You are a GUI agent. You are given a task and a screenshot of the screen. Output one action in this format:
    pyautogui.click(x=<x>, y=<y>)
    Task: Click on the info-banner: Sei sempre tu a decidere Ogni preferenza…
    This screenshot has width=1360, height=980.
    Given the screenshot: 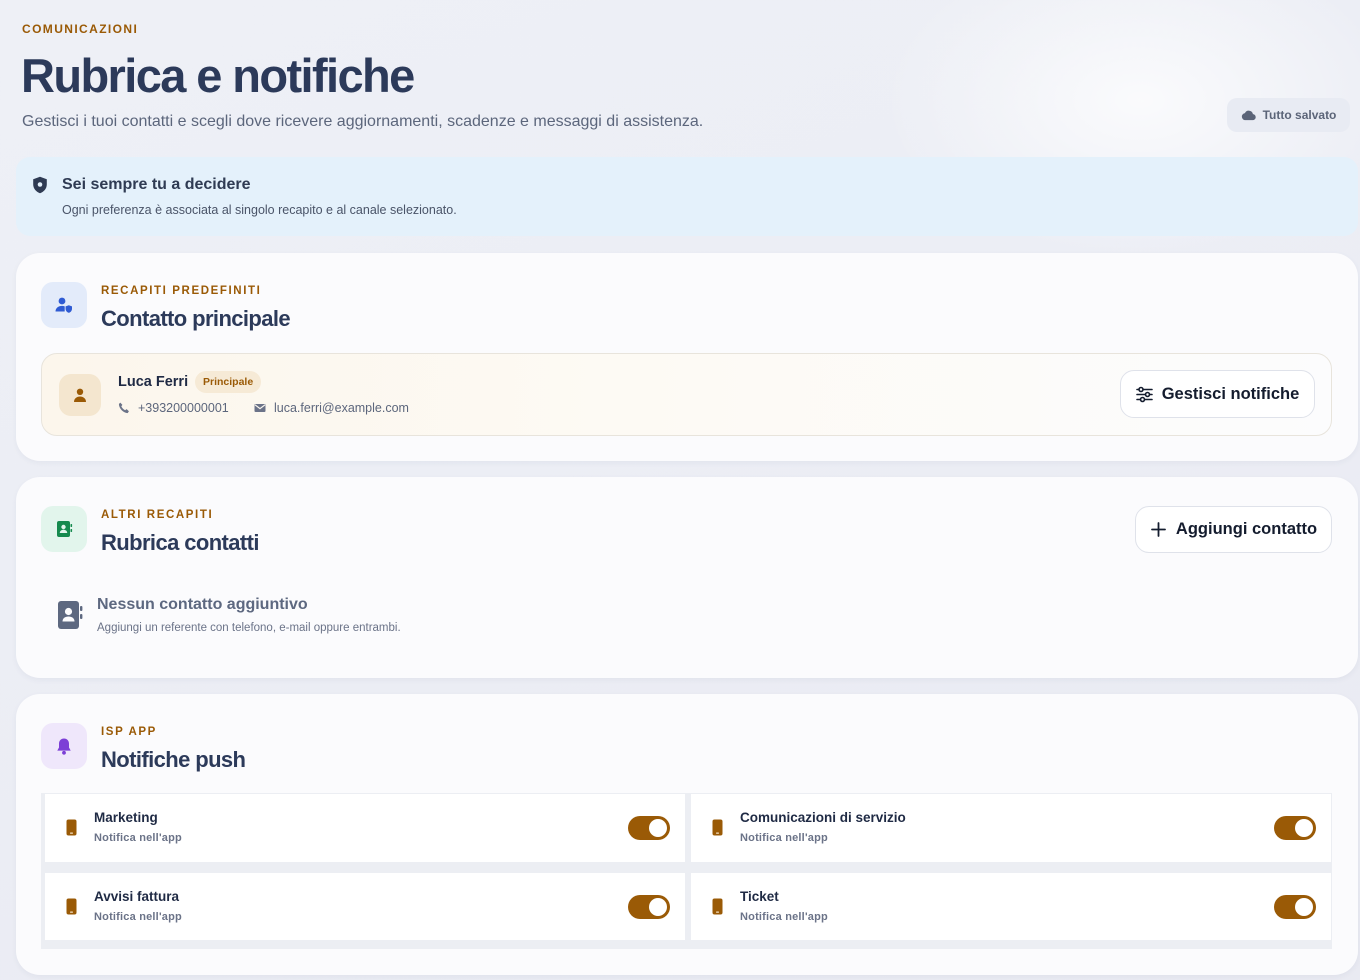 What is the action you would take?
    pyautogui.click(x=687, y=196)
    